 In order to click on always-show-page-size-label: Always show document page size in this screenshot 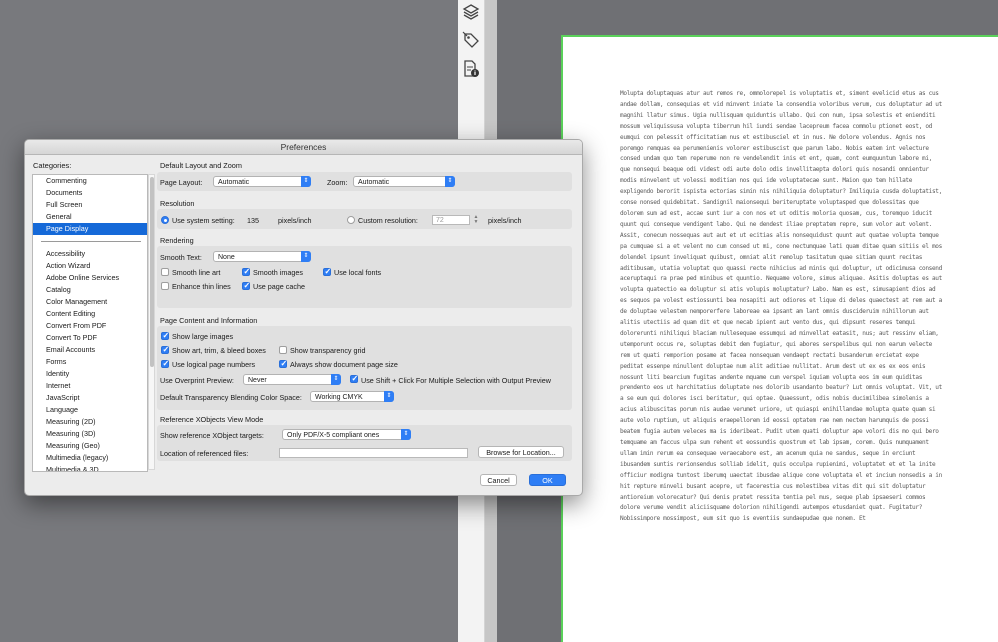, I will do `click(344, 364)`.